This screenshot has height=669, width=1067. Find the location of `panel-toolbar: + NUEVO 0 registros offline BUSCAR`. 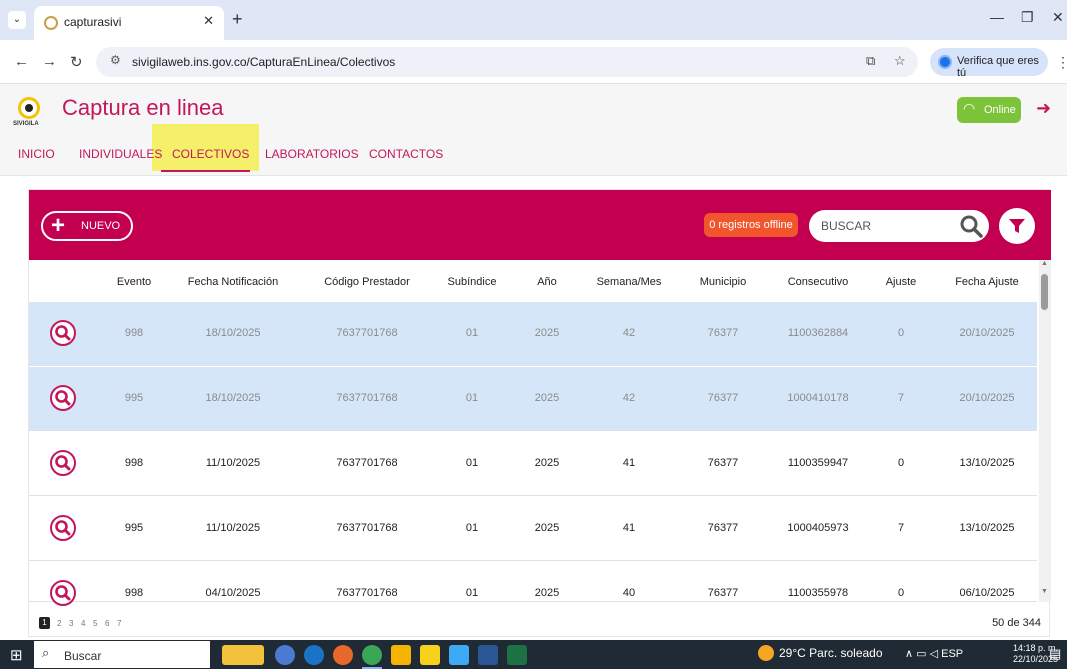

panel-toolbar: + NUEVO 0 registros offline BUSCAR is located at coordinates (540, 225).